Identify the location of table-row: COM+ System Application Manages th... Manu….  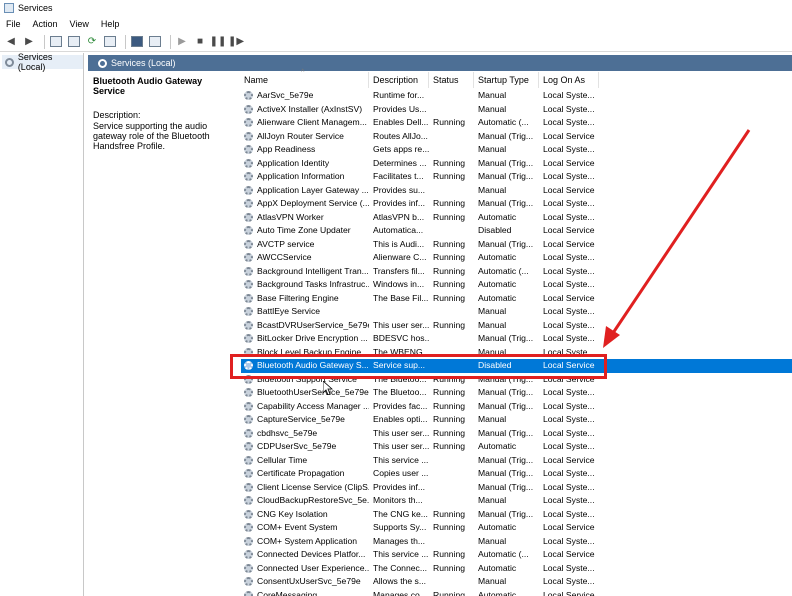
(516, 542).